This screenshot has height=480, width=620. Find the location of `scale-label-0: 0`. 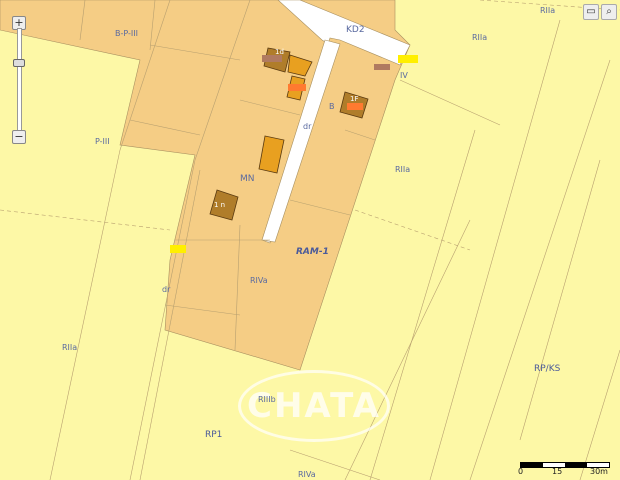

scale-label-0: 0 is located at coordinates (521, 471).